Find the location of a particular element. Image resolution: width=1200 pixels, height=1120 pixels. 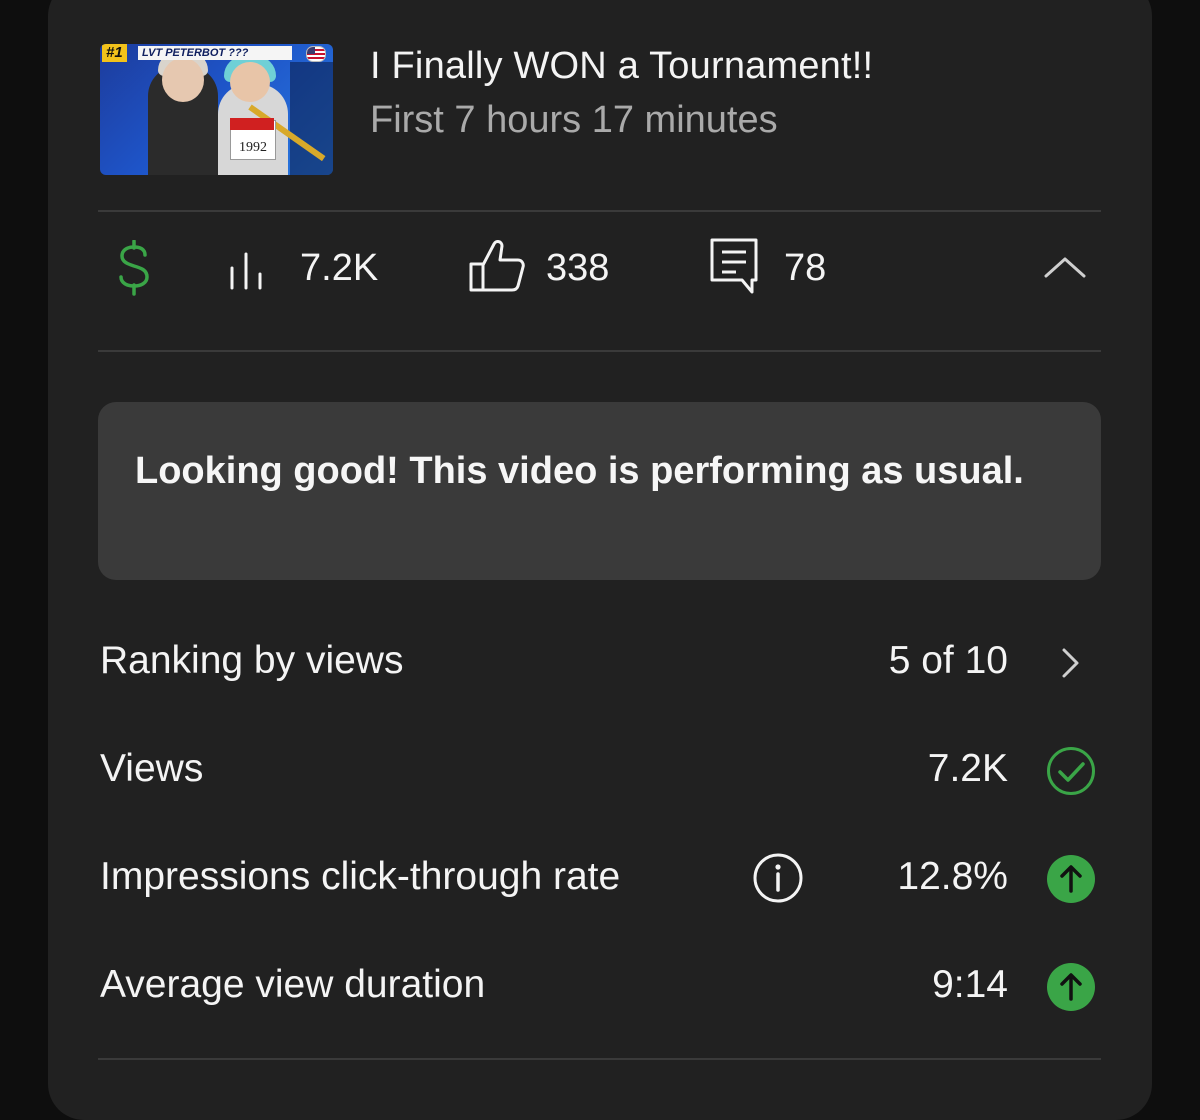

comments-count: 78 is located at coordinates (805, 268).